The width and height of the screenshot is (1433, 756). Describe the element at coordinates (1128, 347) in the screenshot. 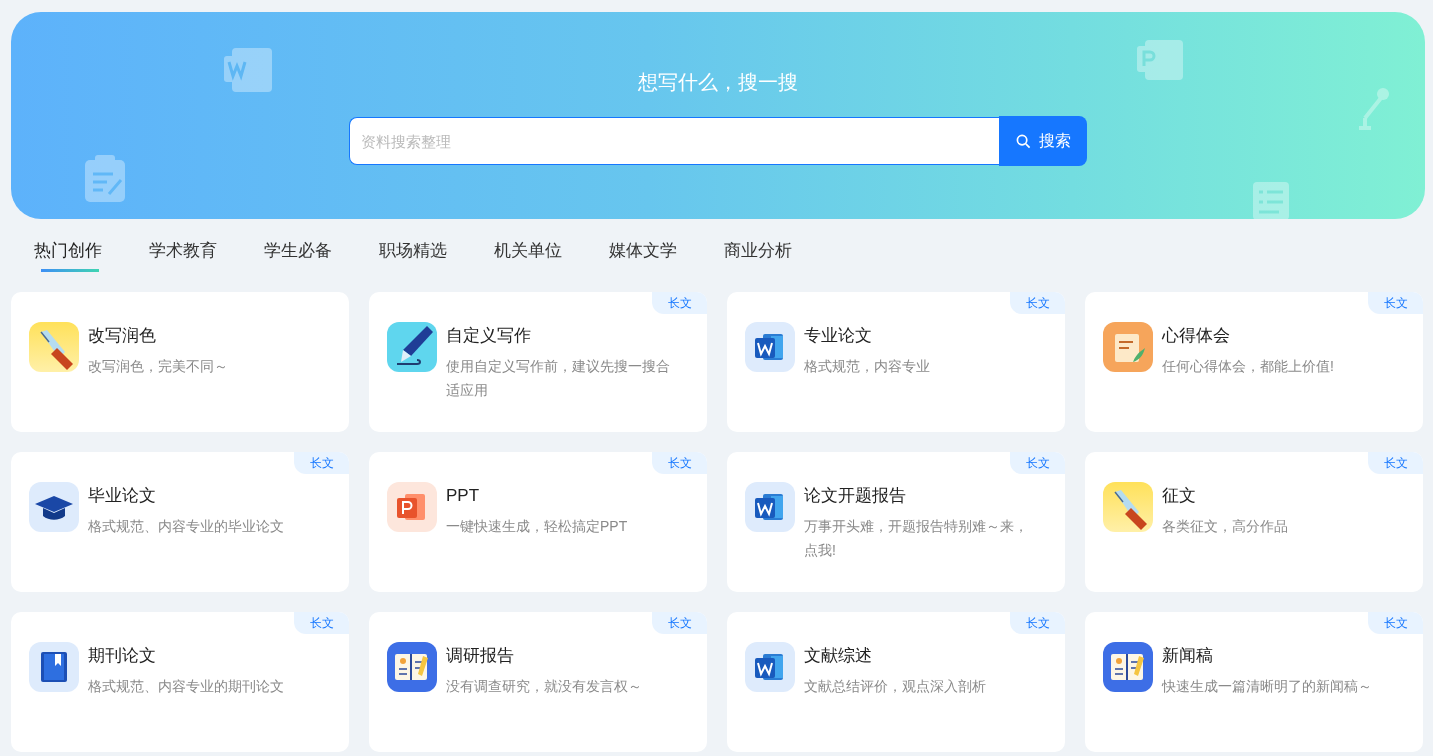

I see `certificate-icon` at that location.